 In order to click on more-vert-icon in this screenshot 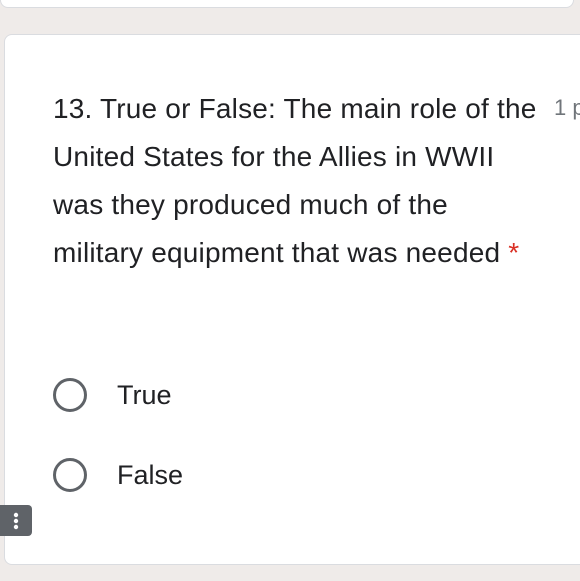, I will do `click(16, 520)`.